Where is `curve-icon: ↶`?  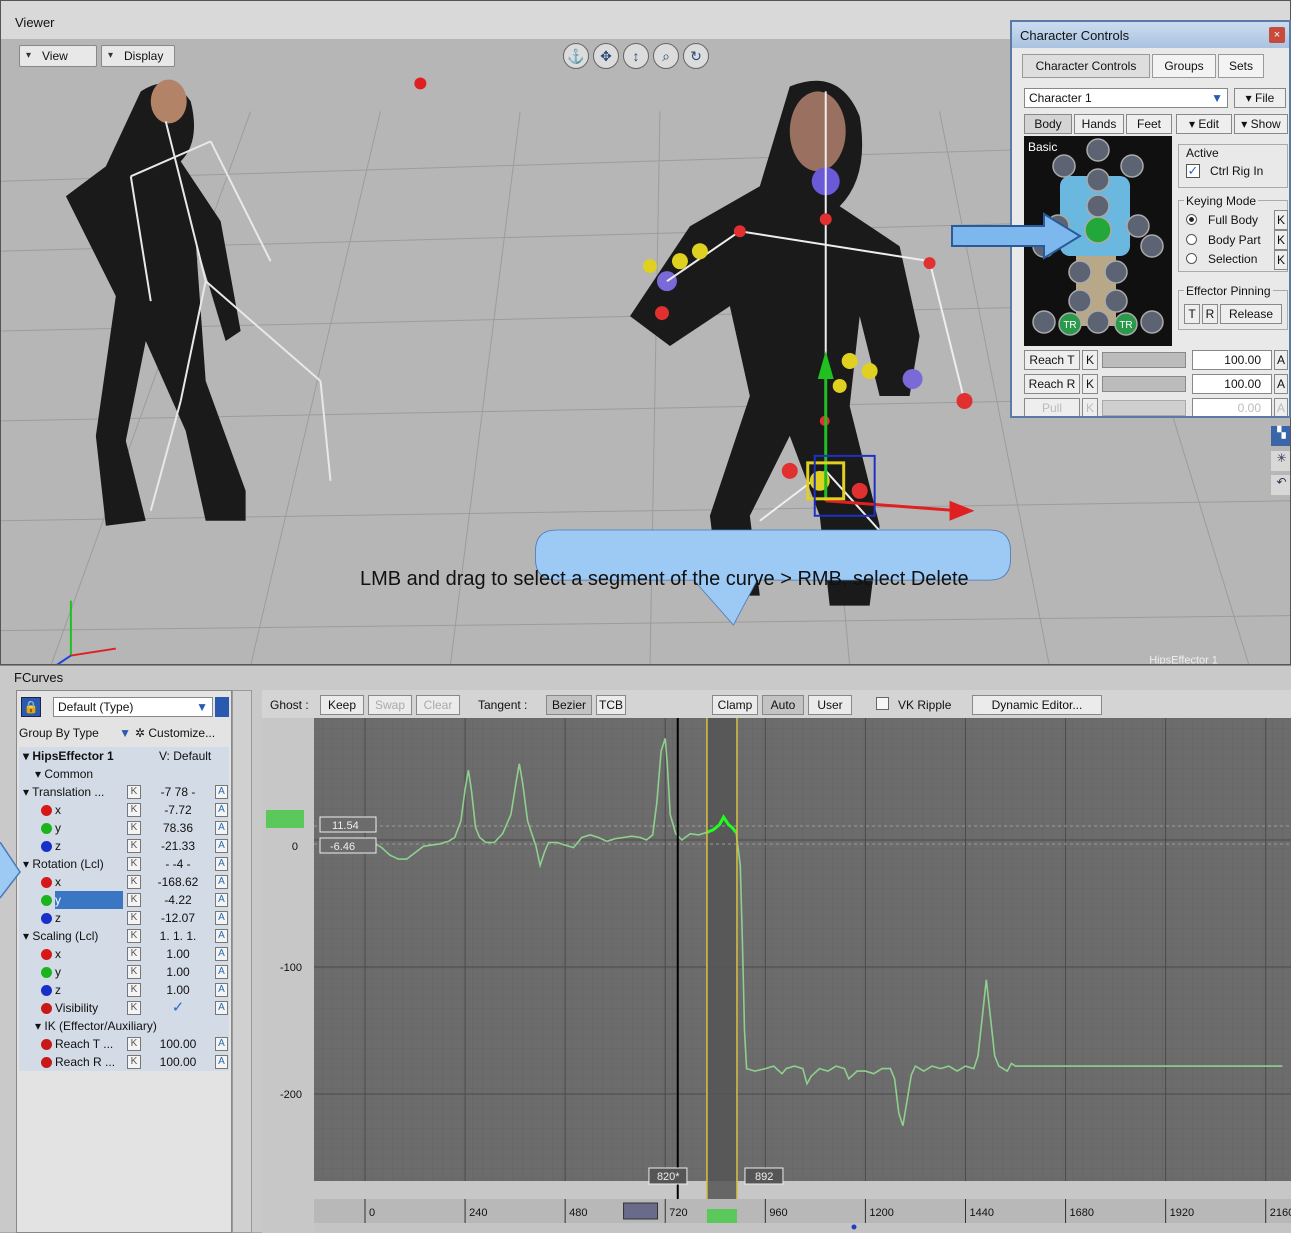
curve-icon: ↶ is located at coordinates (1280, 485).